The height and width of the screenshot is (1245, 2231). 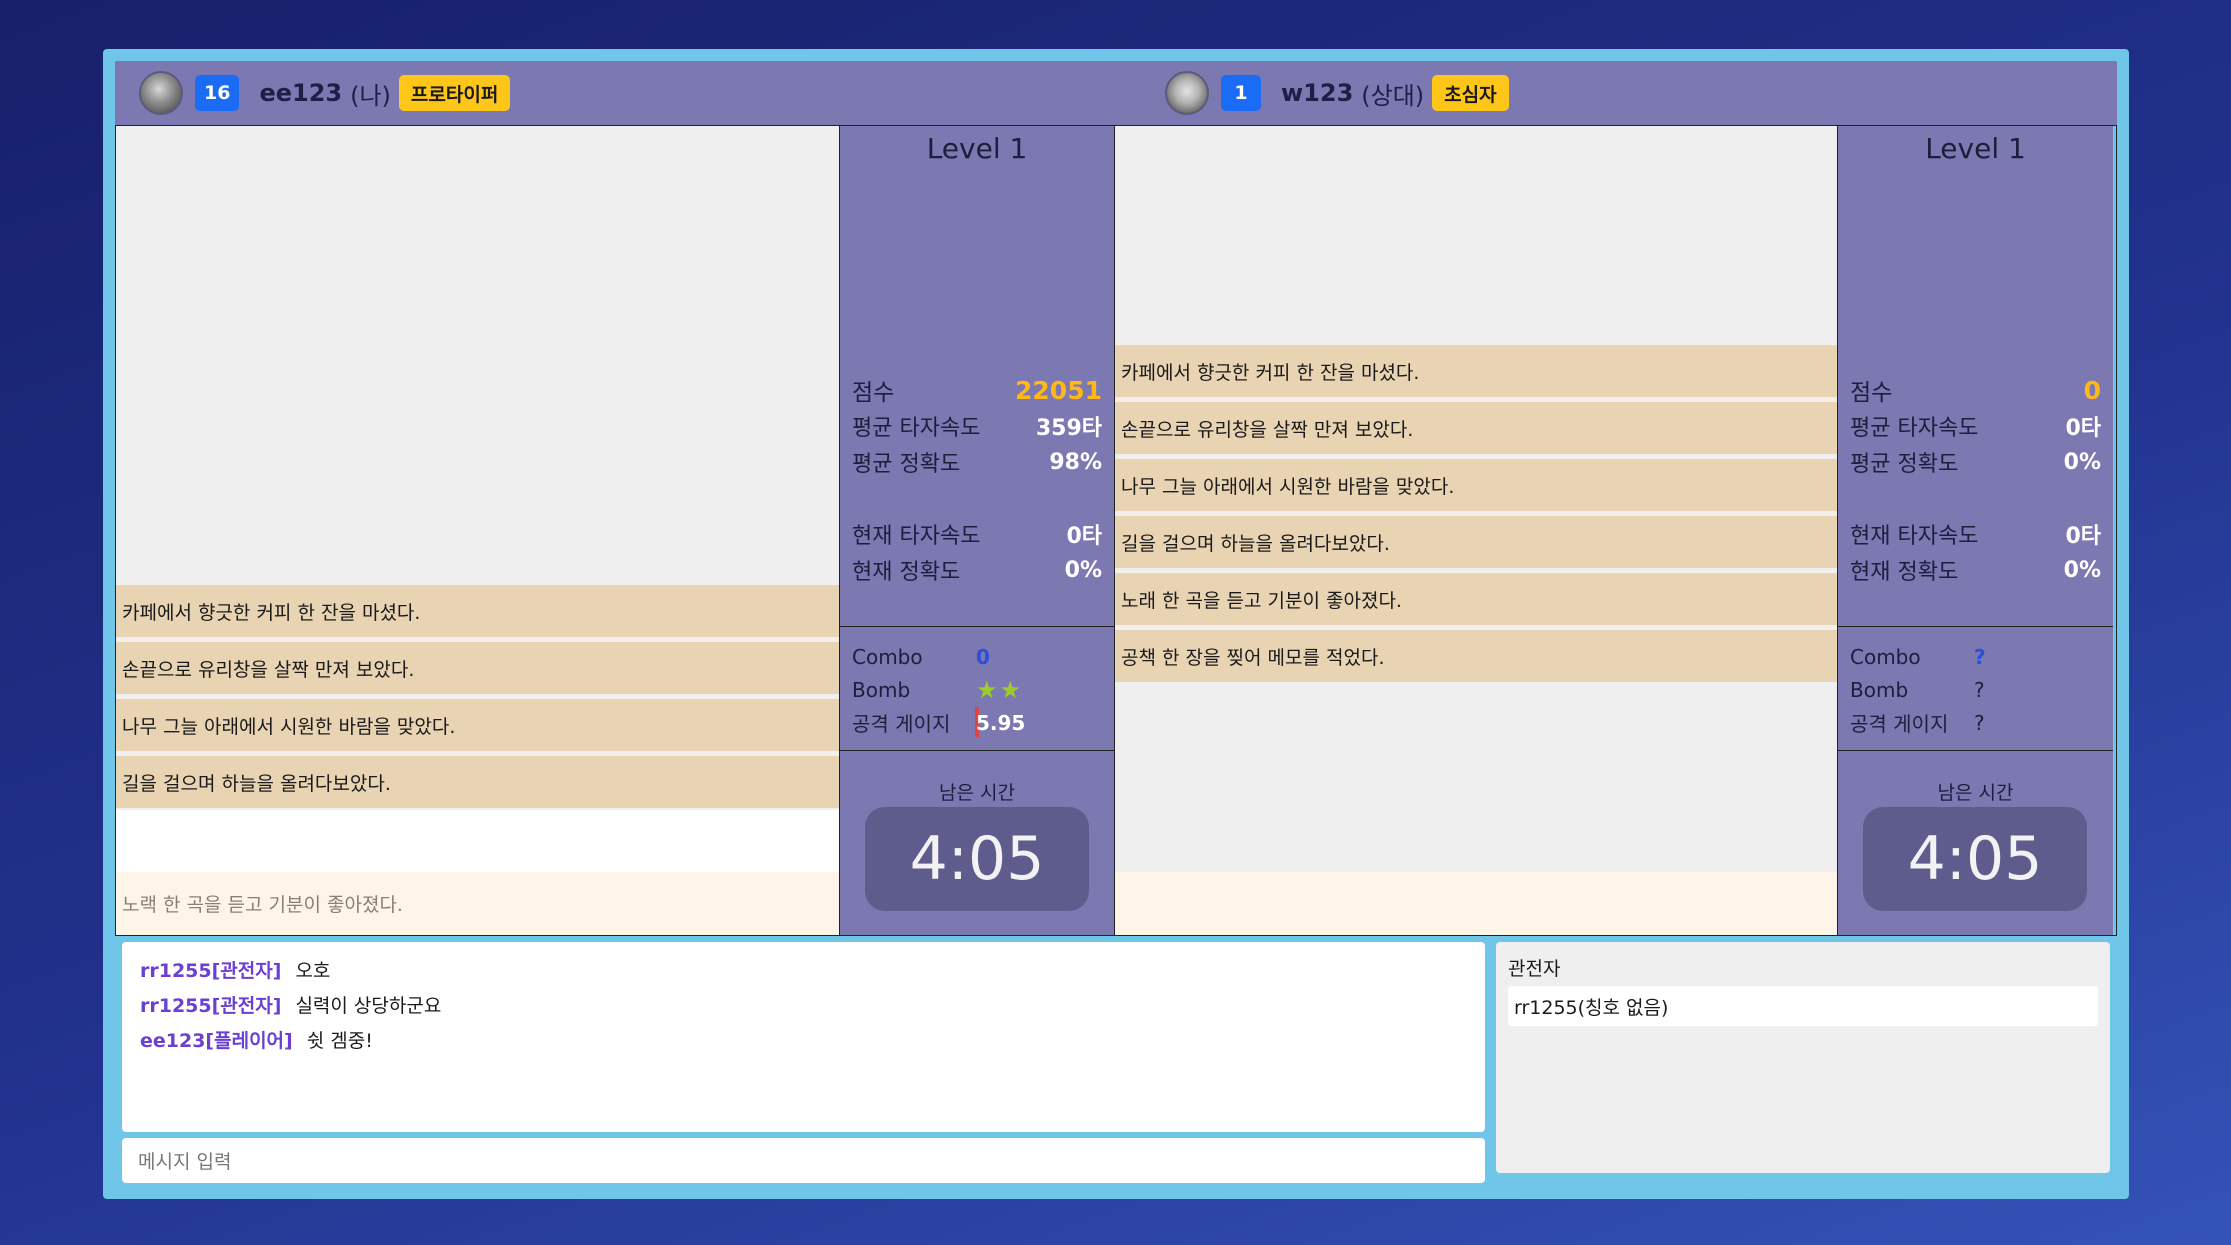 What do you see at coordinates (1476, 598) in the screenshot?
I see `falling-word: 노래 한 곡을 듣고 기분이 좋아졌다.` at bounding box center [1476, 598].